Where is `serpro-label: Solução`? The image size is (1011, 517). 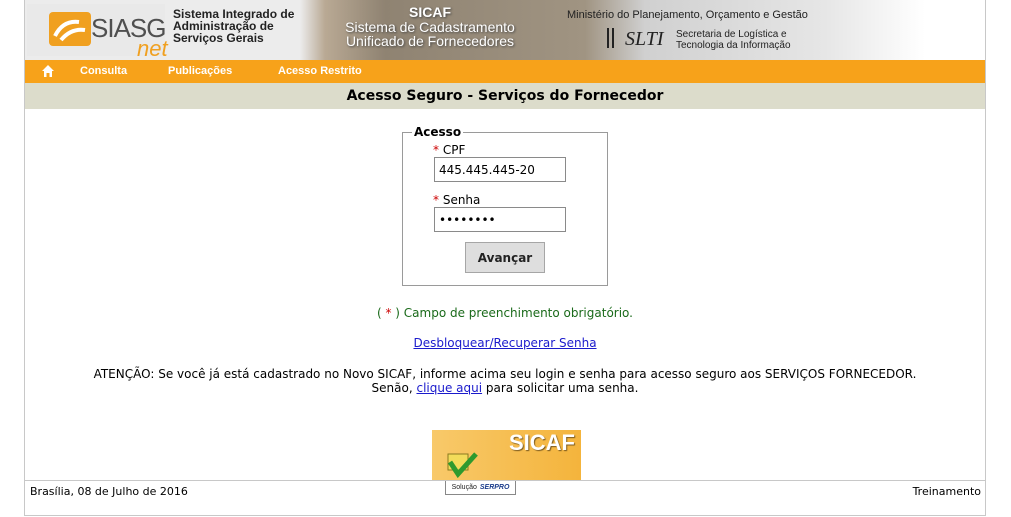
serpro-label: Solução is located at coordinates (464, 487).